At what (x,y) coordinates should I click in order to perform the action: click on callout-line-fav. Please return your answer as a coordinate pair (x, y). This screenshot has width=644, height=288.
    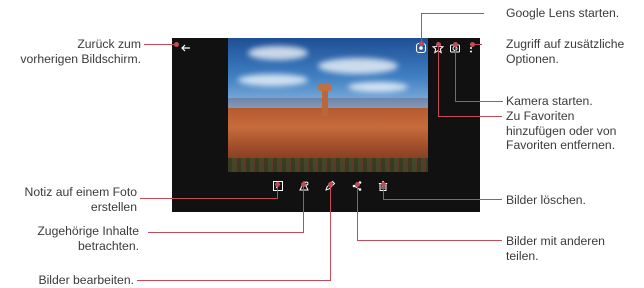
    Looking at the image, I should click on (438, 80).